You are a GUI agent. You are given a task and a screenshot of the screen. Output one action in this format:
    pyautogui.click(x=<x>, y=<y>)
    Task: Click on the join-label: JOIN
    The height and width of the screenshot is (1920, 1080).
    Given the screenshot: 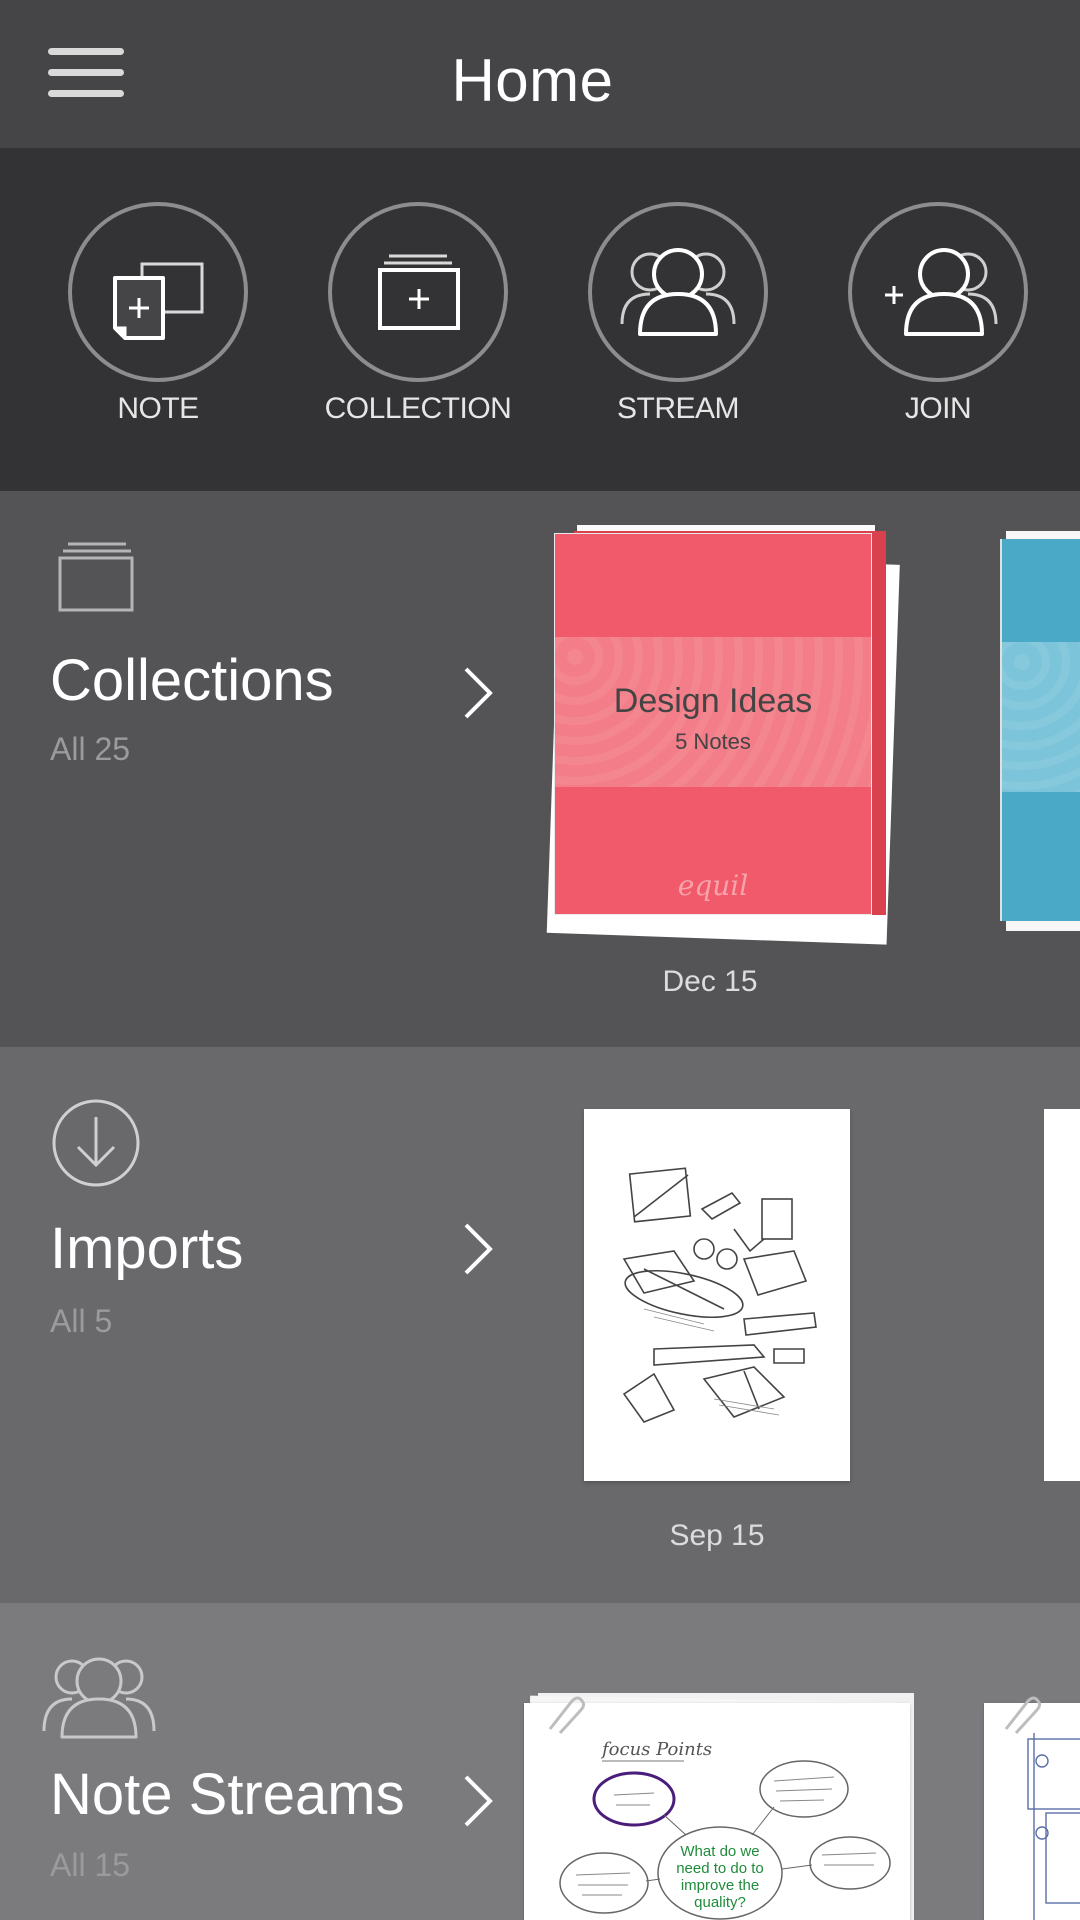 What is the action you would take?
    pyautogui.click(x=938, y=408)
    